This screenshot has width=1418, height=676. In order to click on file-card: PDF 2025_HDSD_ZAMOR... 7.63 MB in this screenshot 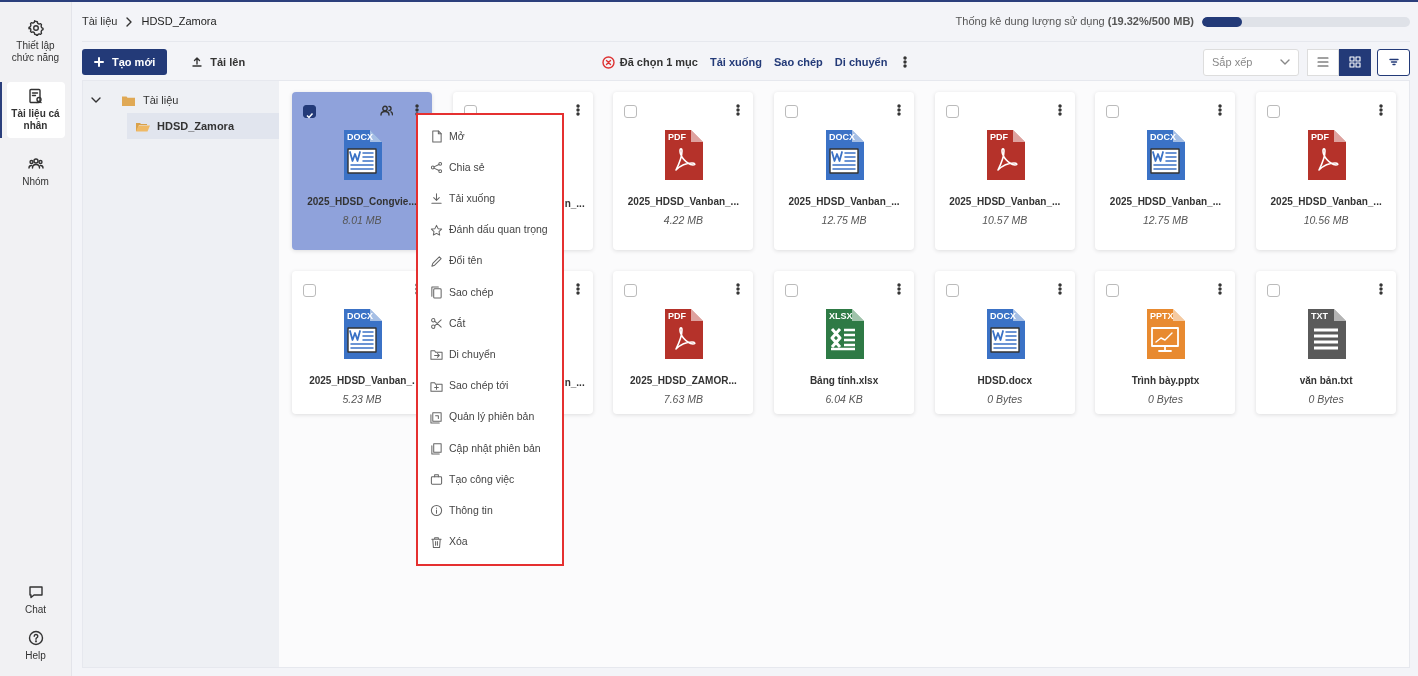, I will do `click(683, 342)`.